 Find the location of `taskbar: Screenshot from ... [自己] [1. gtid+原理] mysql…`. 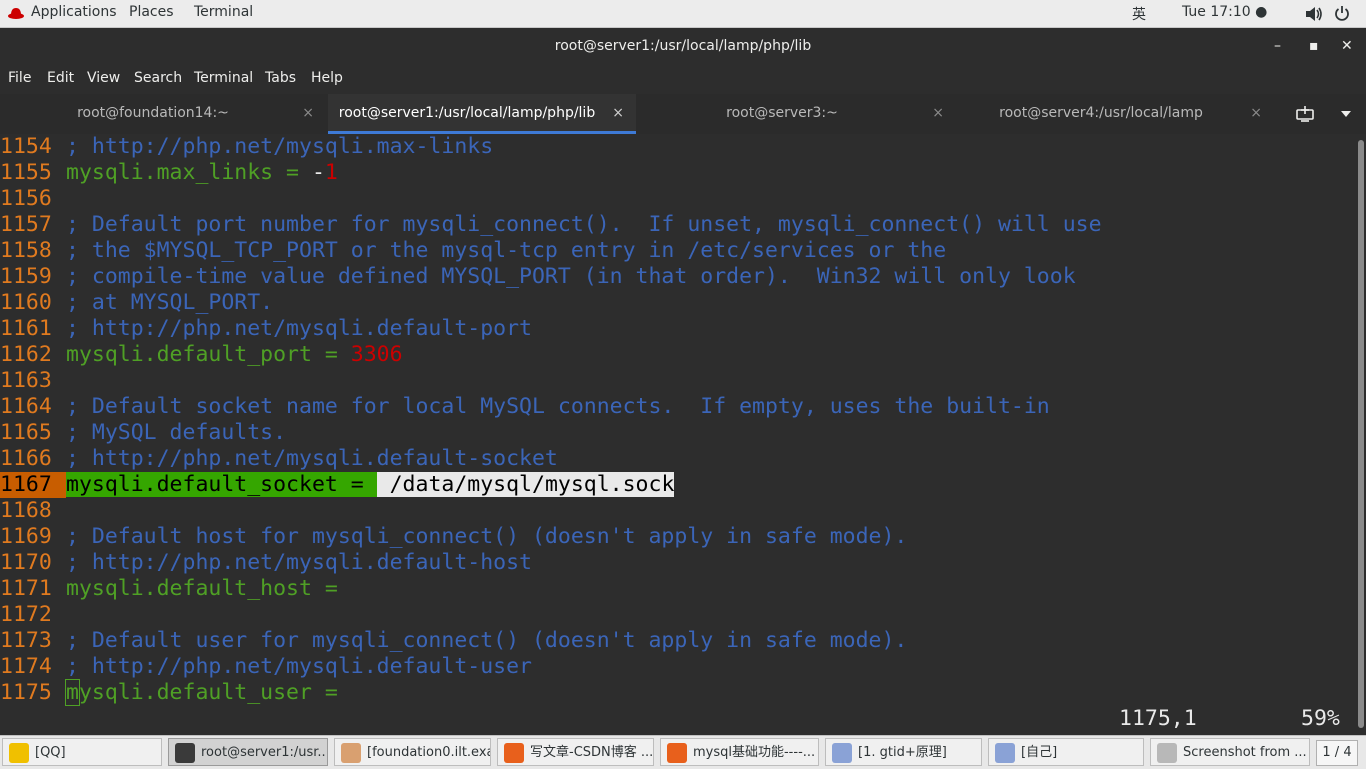

taskbar: Screenshot from ... [自己] [1. gtid+原理] mysql… is located at coordinates (683, 752).